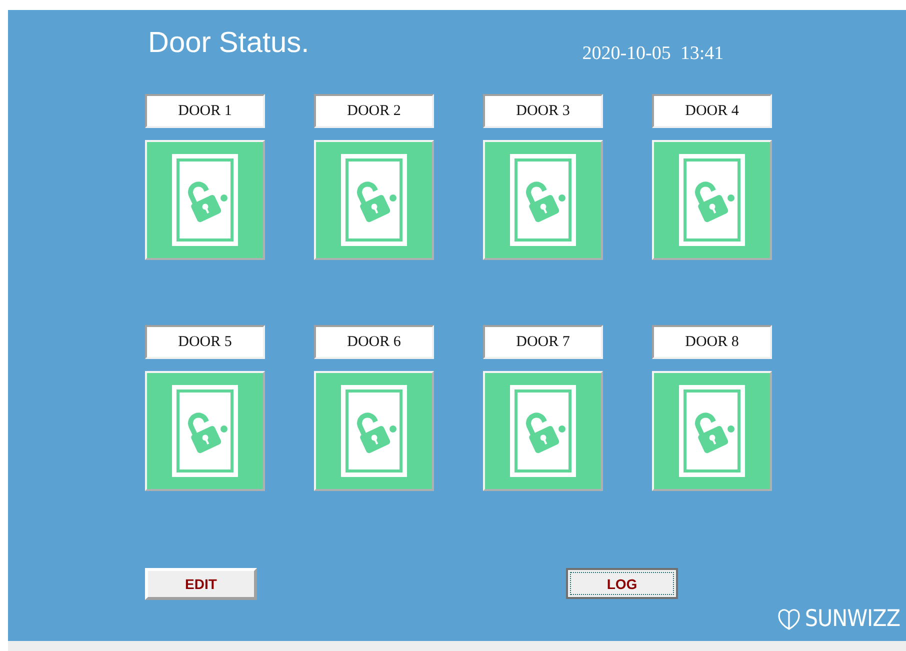 This screenshot has width=906, height=651. Describe the element at coordinates (205, 111) in the screenshot. I see `door-label: DOOR 1` at that location.